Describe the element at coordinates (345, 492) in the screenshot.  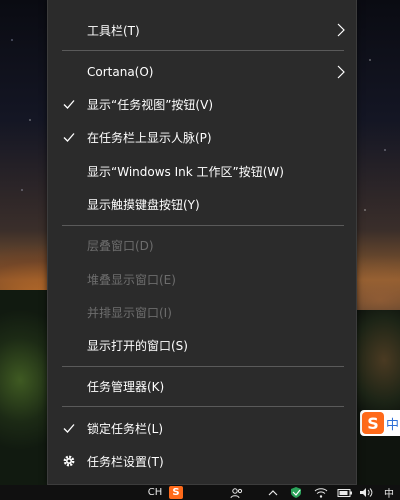
I see `battery-icon` at that location.